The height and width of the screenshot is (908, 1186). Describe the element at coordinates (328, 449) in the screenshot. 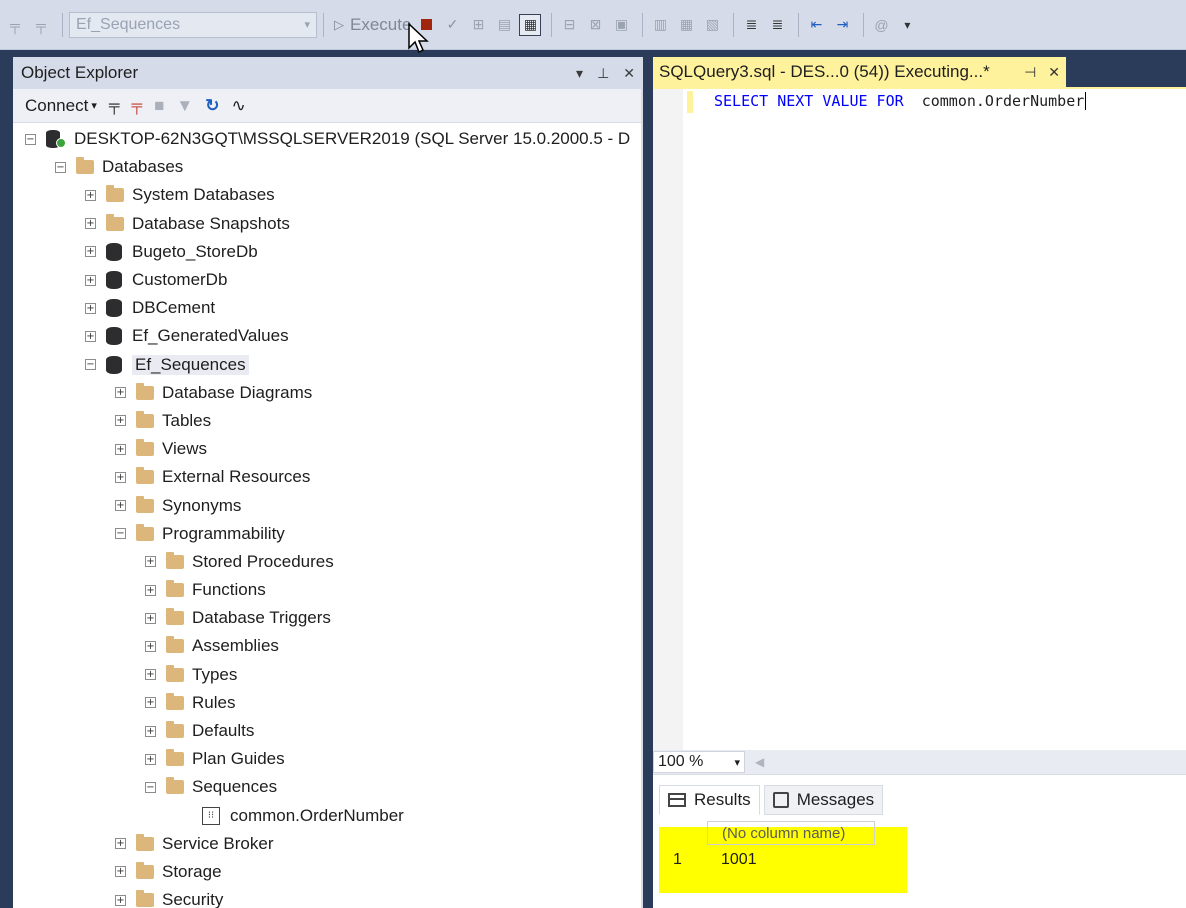

I see `tree-node-folder: + Views` at that location.